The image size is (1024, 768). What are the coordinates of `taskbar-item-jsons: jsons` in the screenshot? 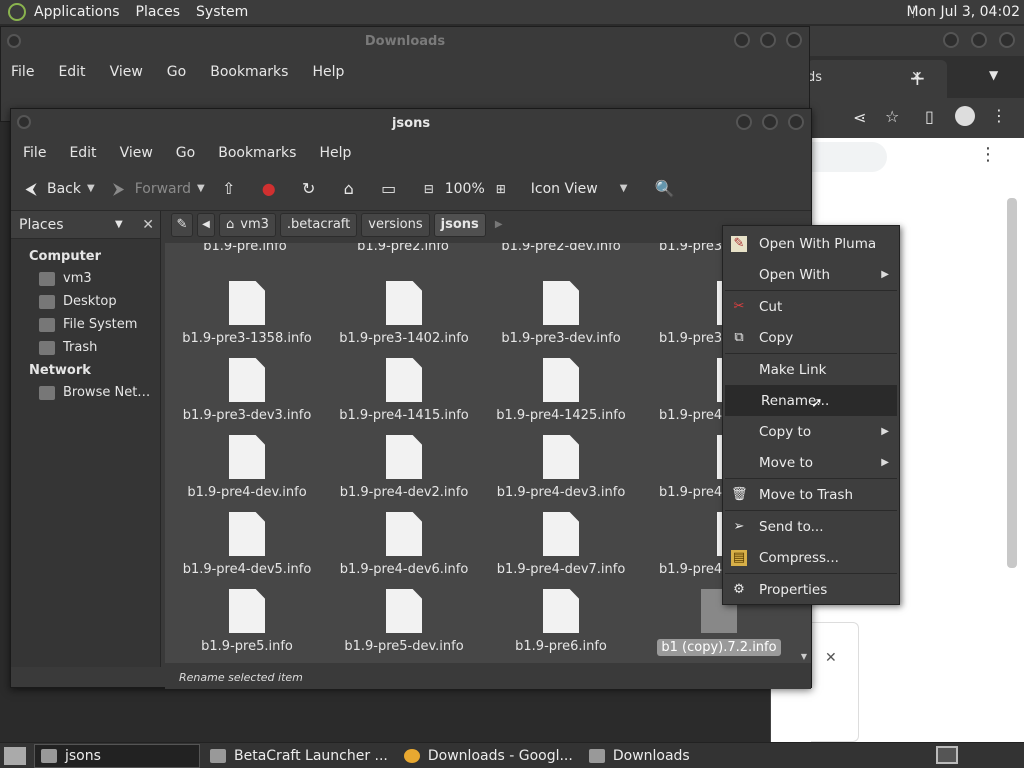 It's located at (117, 755).